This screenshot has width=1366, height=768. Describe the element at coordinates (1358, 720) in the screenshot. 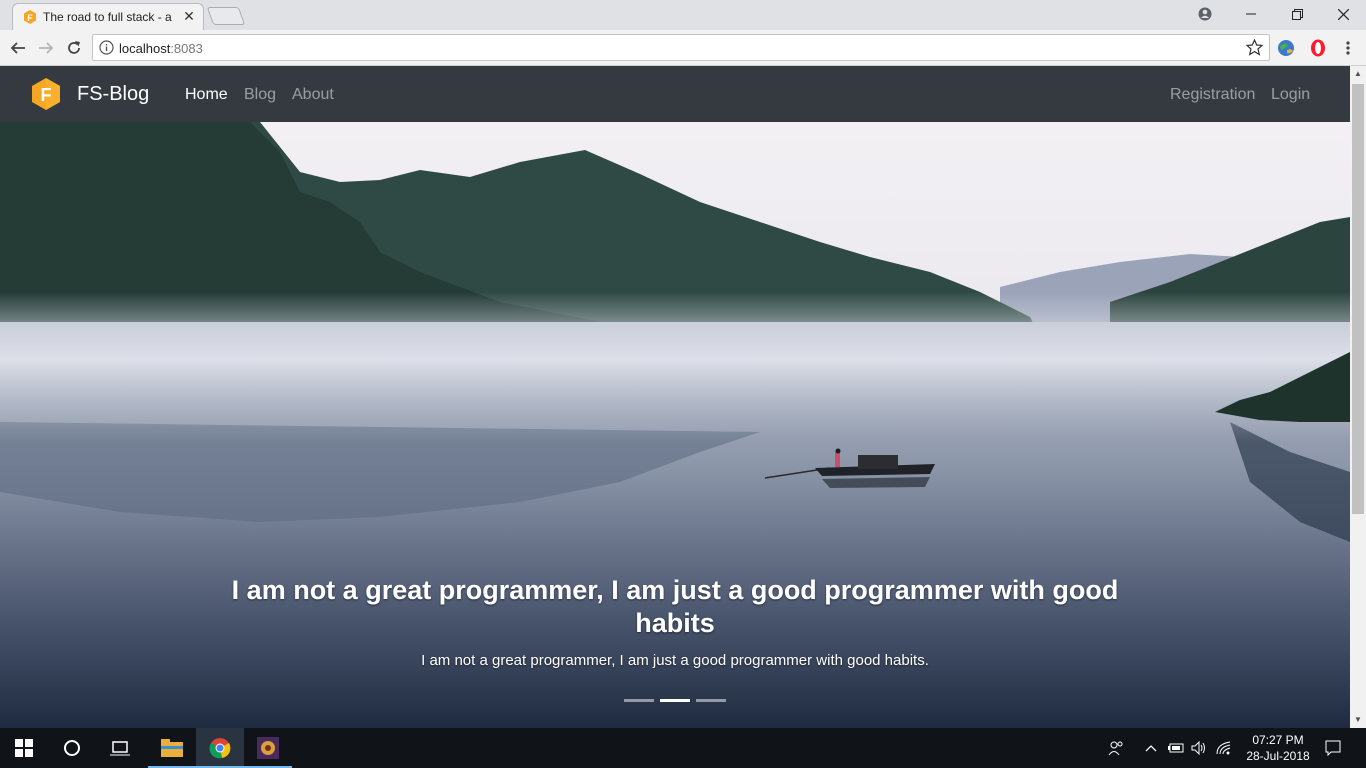

I see `scroll-down-arrow-icon: ▼` at that location.